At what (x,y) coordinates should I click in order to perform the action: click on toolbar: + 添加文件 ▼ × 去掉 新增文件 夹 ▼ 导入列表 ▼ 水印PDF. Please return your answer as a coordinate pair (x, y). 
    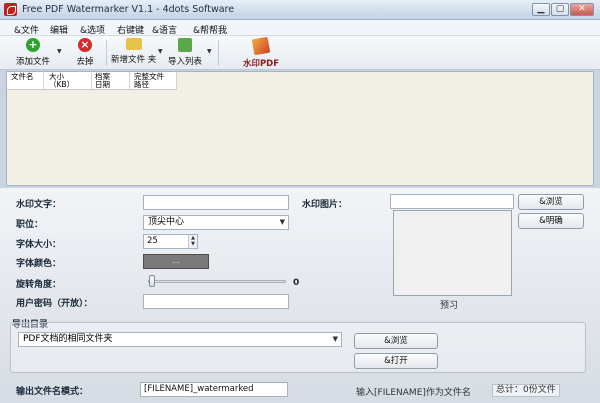
    Looking at the image, I should click on (300, 53).